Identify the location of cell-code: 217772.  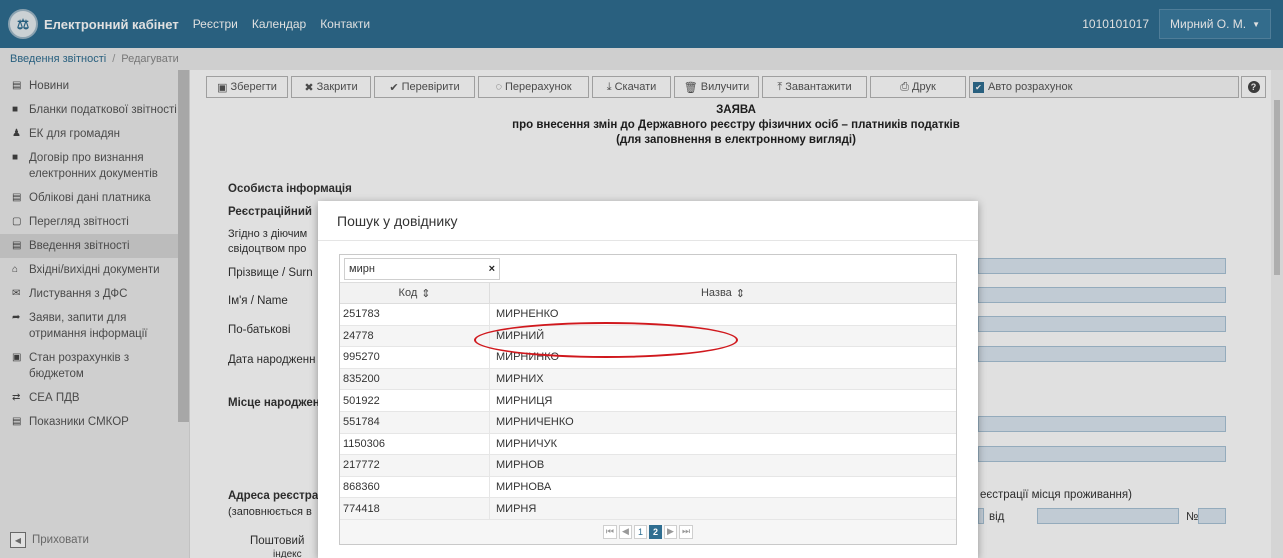
(415, 465).